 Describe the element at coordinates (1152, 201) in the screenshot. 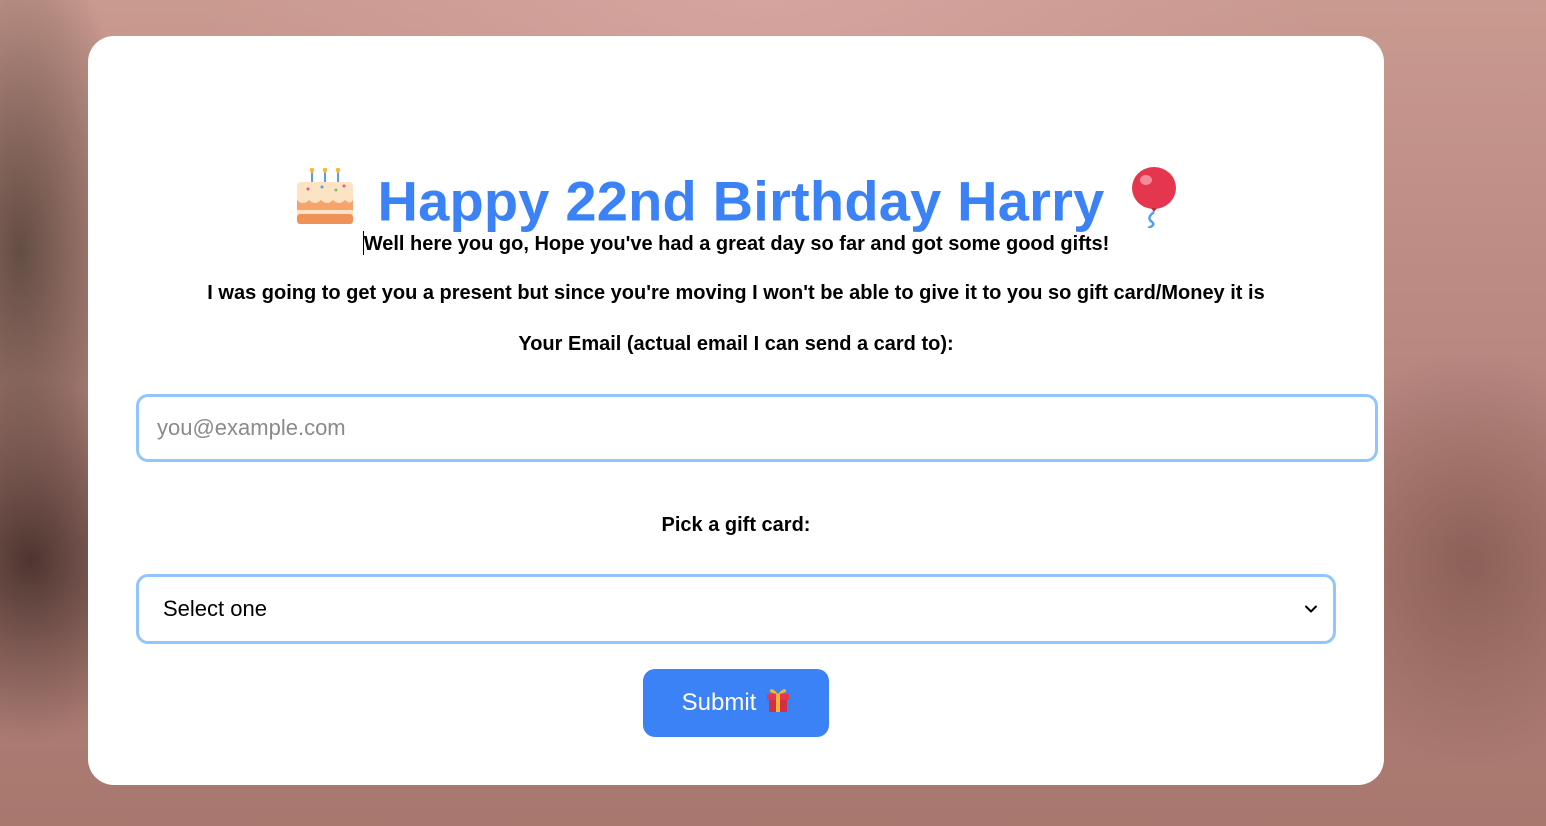

I see `balloon-icon` at that location.